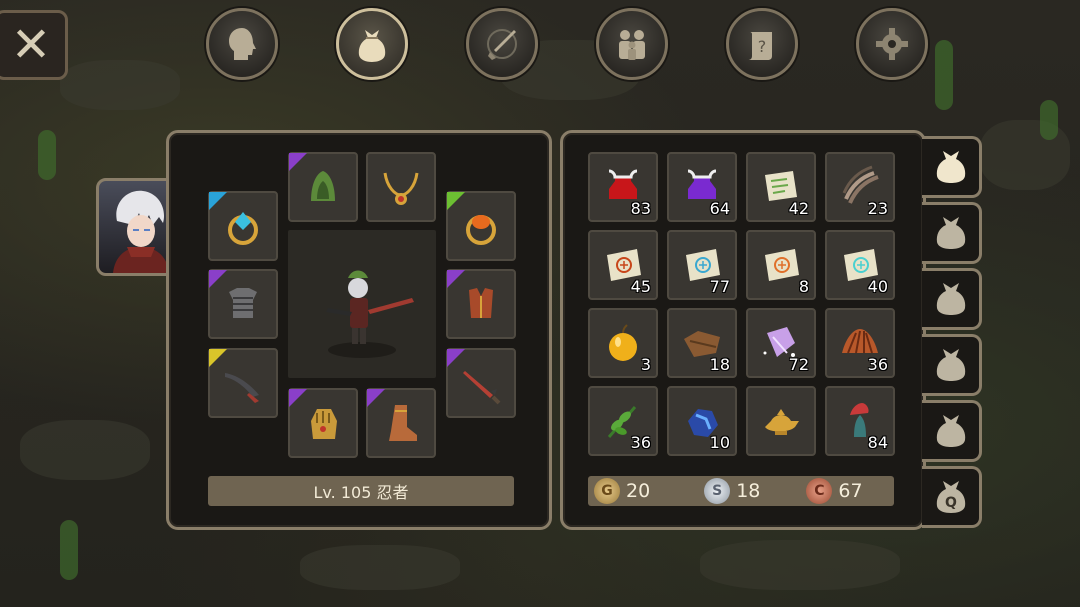 This screenshot has width=1080, height=607. Describe the element at coordinates (819, 491) in the screenshot. I see `copper-coin-icon: C` at that location.